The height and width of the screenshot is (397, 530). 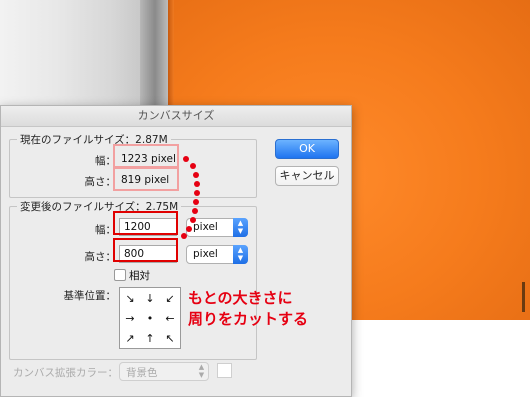 What do you see at coordinates (145, 223) in the screenshot?
I see `new-width-highlight` at bounding box center [145, 223].